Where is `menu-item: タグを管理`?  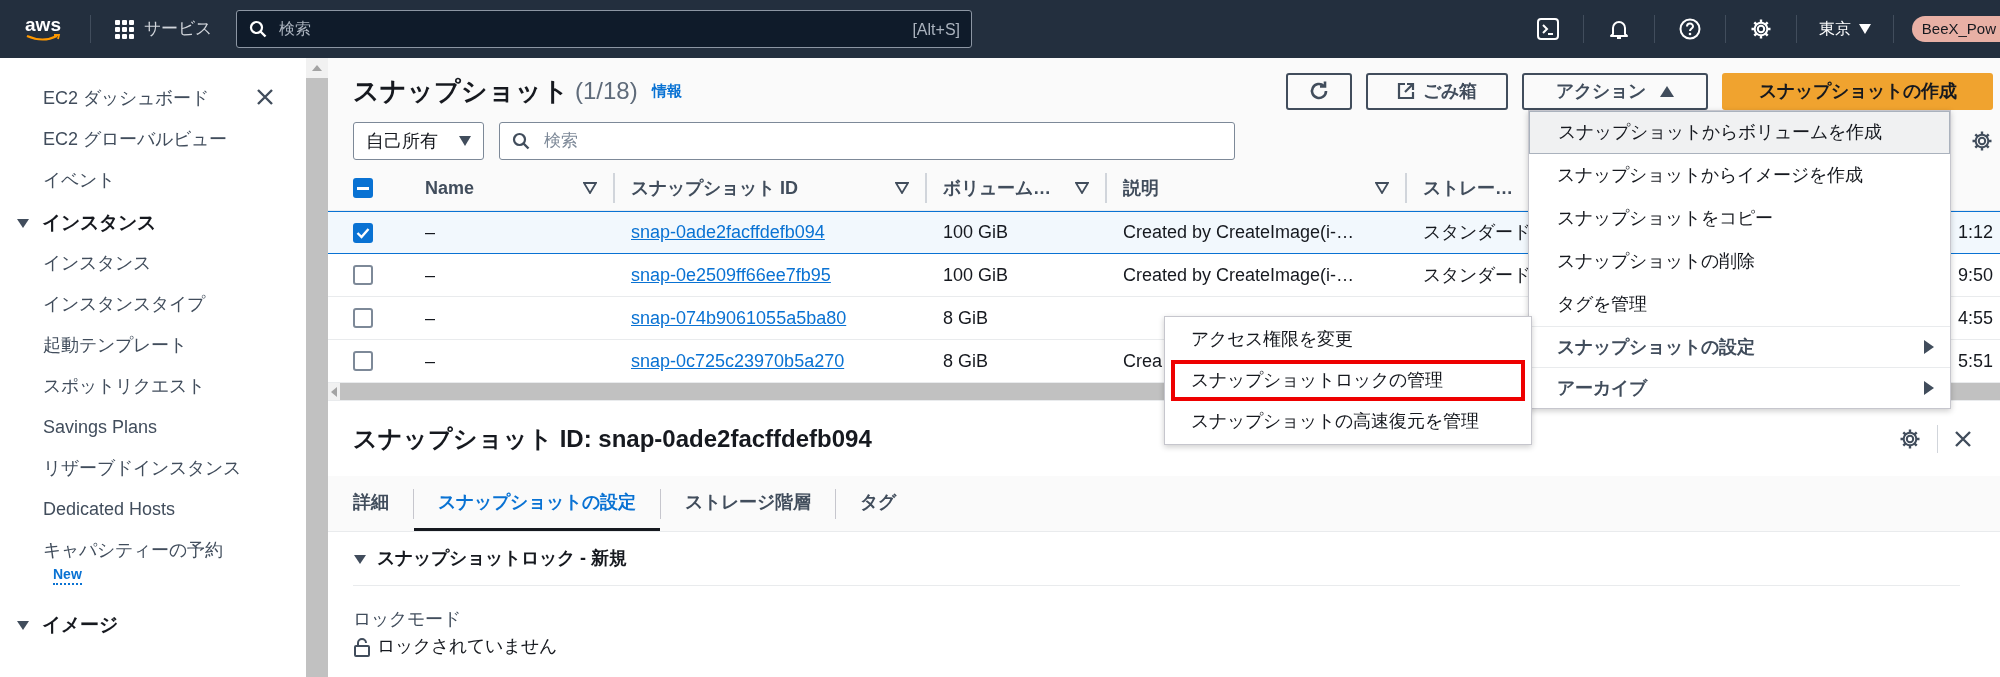 menu-item: タグを管理 is located at coordinates (1739, 304).